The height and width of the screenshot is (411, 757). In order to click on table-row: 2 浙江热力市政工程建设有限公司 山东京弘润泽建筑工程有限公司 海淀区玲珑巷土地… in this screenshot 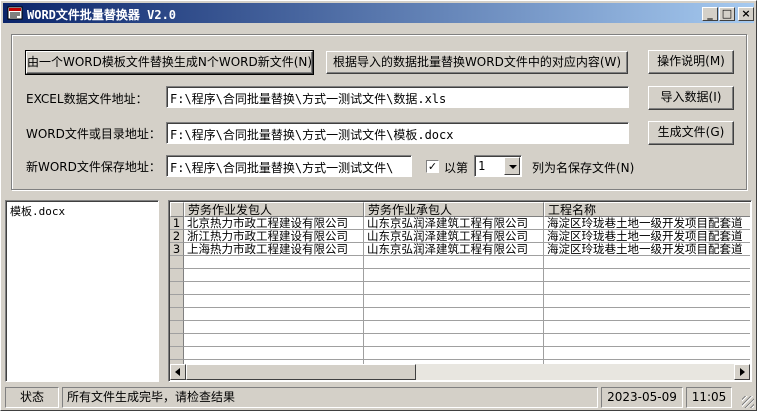, I will do `click(460, 236)`.